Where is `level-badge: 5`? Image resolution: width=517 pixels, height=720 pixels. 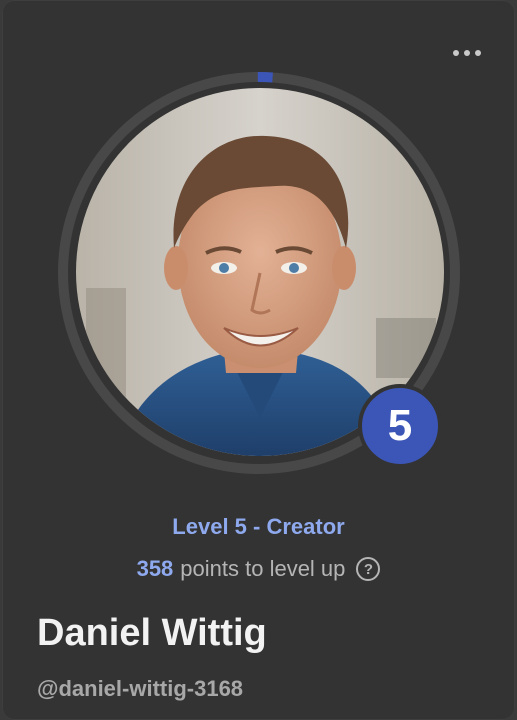 level-badge: 5 is located at coordinates (400, 426).